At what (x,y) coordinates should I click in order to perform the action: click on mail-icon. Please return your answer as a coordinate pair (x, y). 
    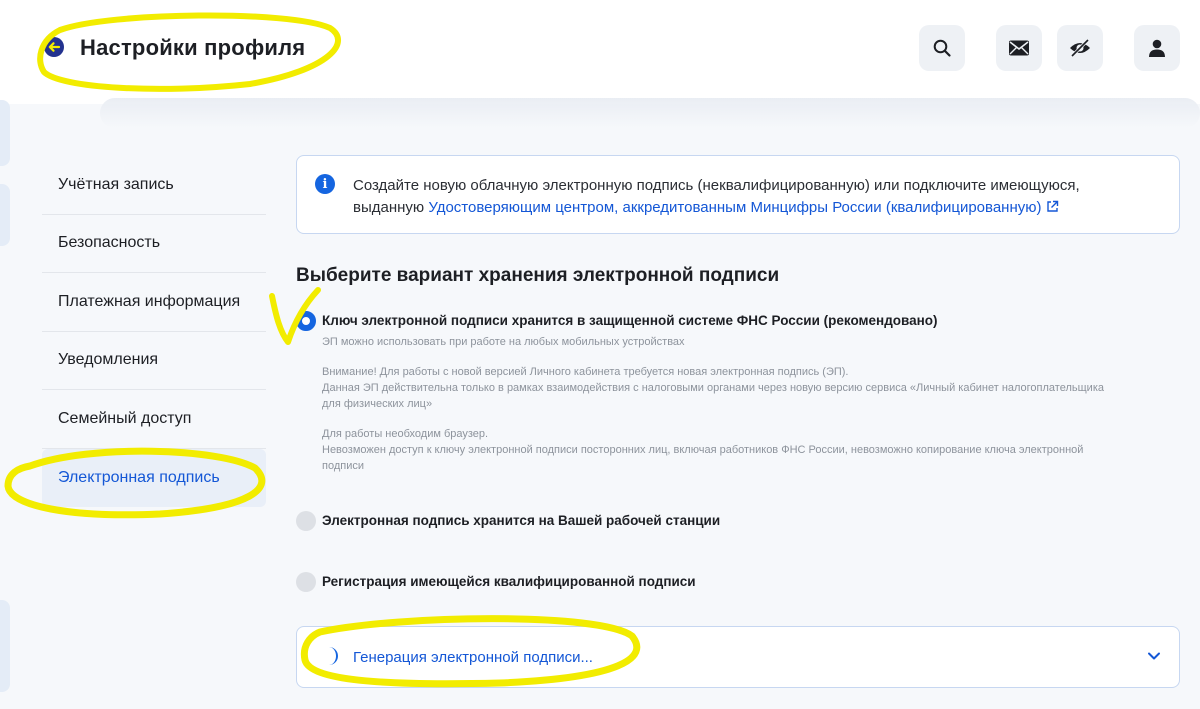
    Looking at the image, I should click on (1019, 48).